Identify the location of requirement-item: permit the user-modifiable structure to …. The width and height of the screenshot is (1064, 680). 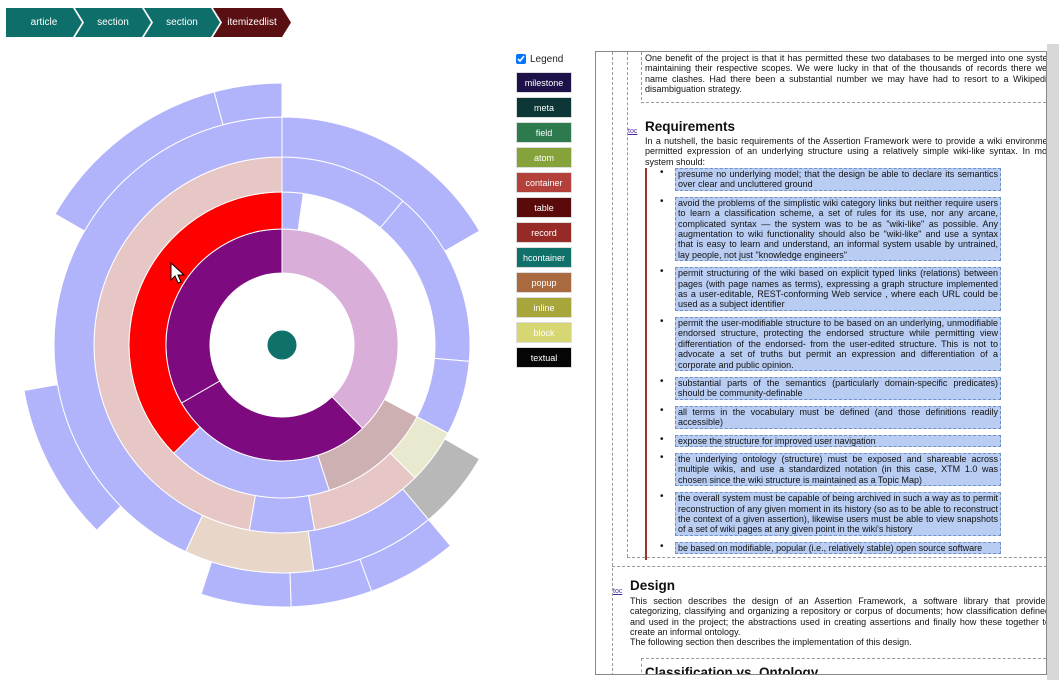
(848, 343).